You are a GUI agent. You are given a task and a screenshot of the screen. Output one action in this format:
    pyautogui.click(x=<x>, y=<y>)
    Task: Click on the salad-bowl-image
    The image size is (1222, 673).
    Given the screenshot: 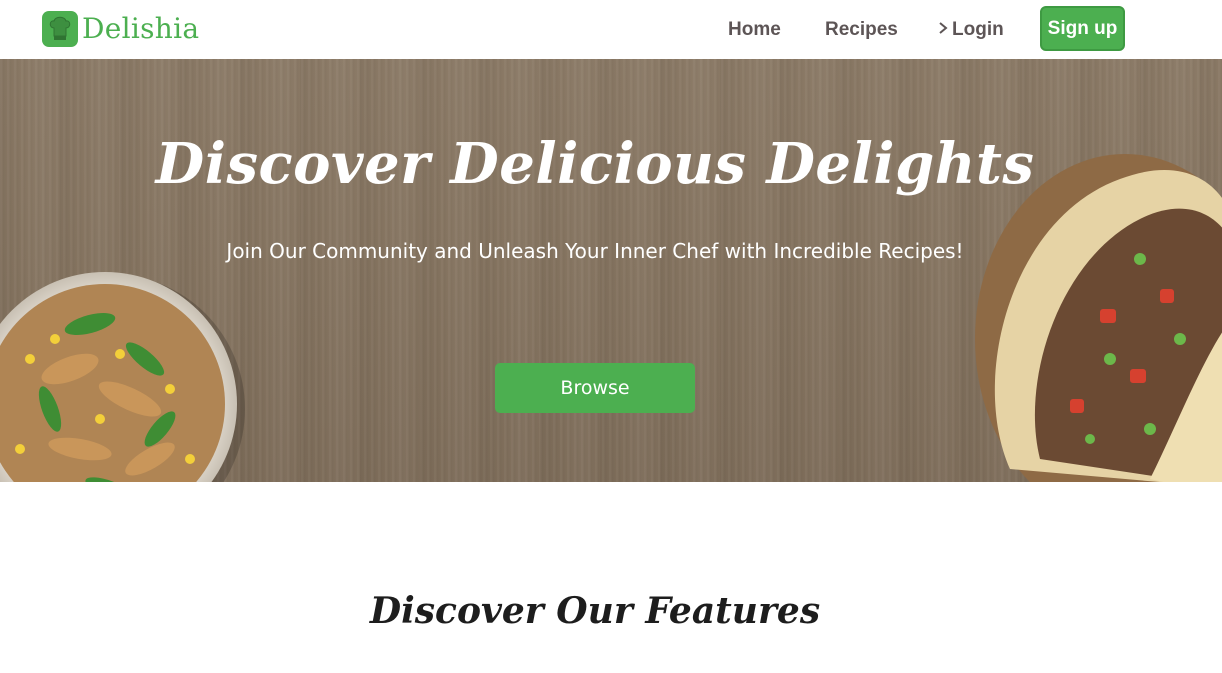 What is the action you would take?
    pyautogui.click(x=122, y=377)
    